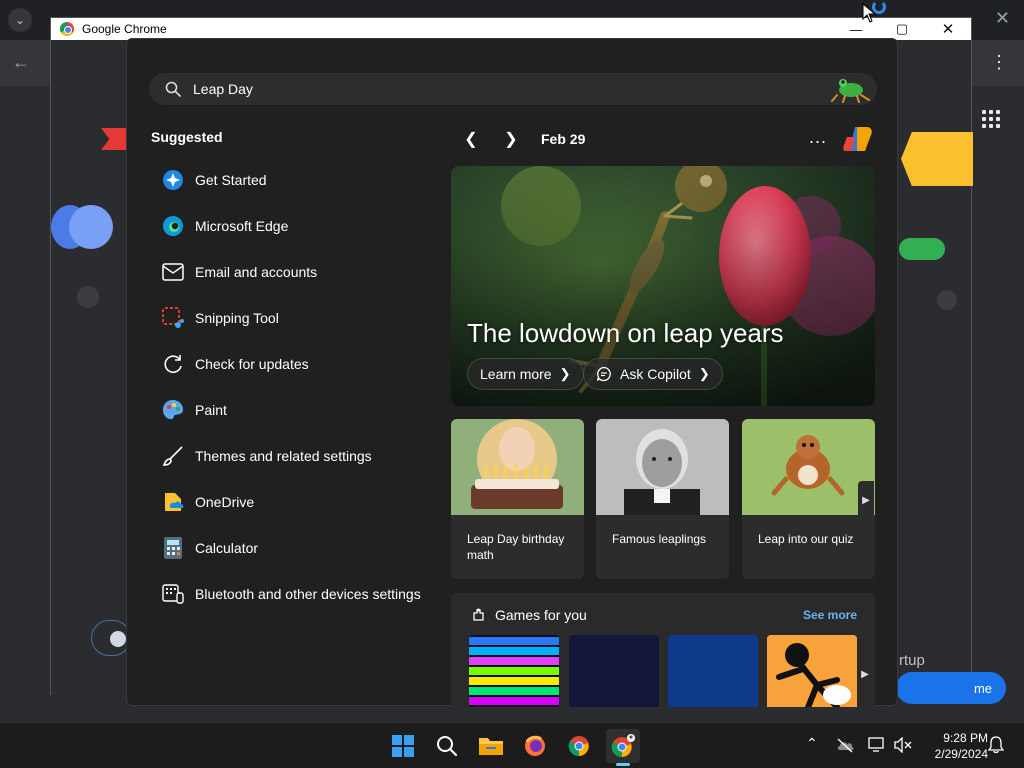 The height and width of the screenshot is (768, 1024). I want to click on games-next-arrow: ▶, so click(865, 674).